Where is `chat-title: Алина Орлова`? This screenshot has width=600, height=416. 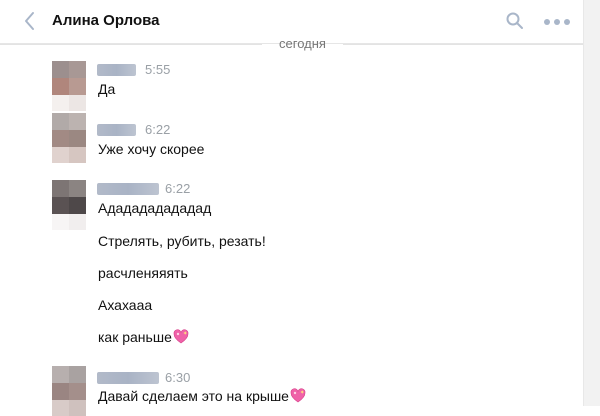
chat-title: Алина Орлова is located at coordinates (105, 20).